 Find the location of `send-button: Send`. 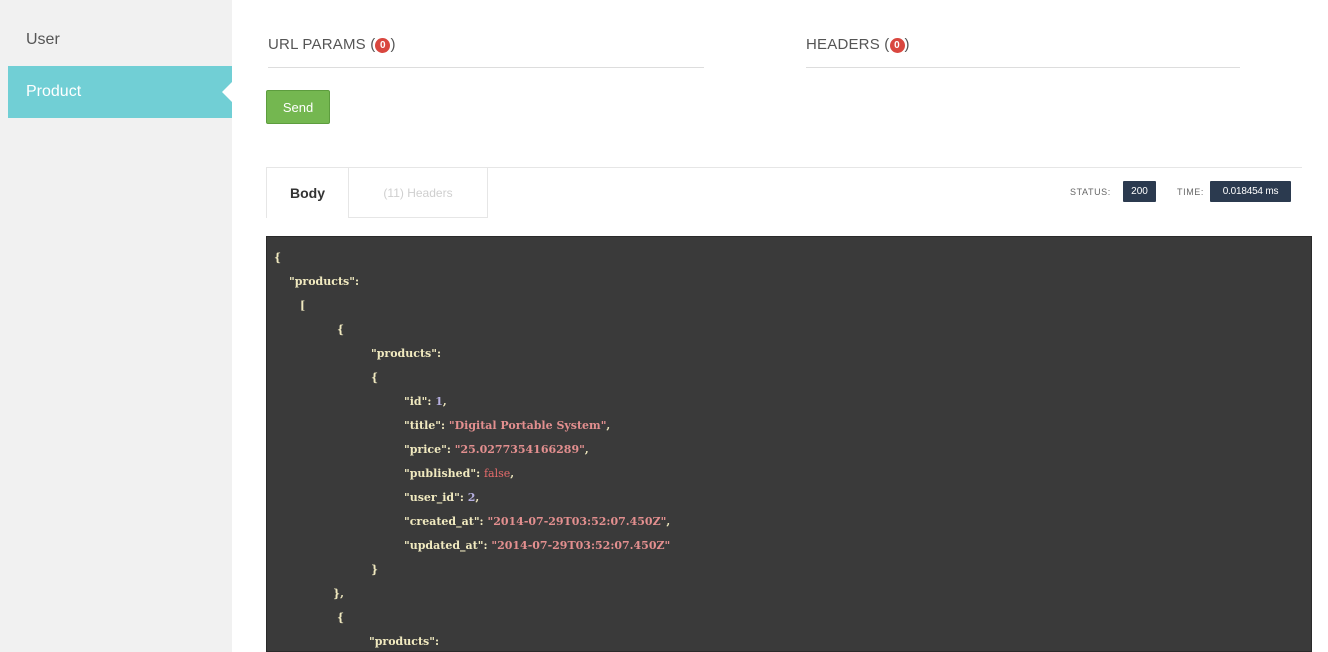

send-button: Send is located at coordinates (298, 107).